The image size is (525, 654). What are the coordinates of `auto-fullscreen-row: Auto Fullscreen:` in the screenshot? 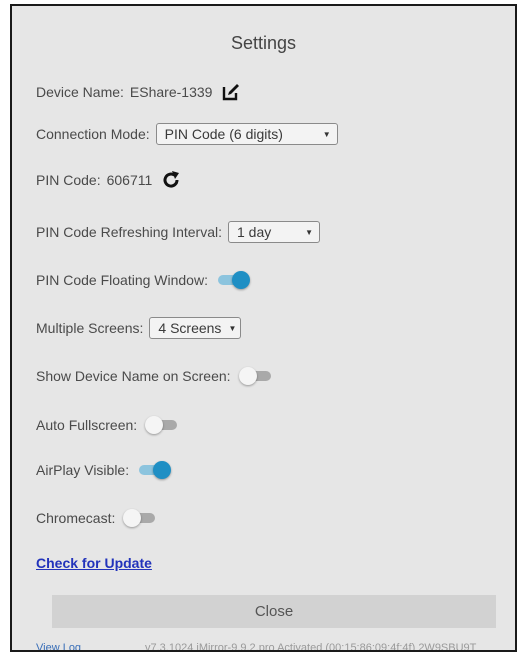 It's located at (107, 425).